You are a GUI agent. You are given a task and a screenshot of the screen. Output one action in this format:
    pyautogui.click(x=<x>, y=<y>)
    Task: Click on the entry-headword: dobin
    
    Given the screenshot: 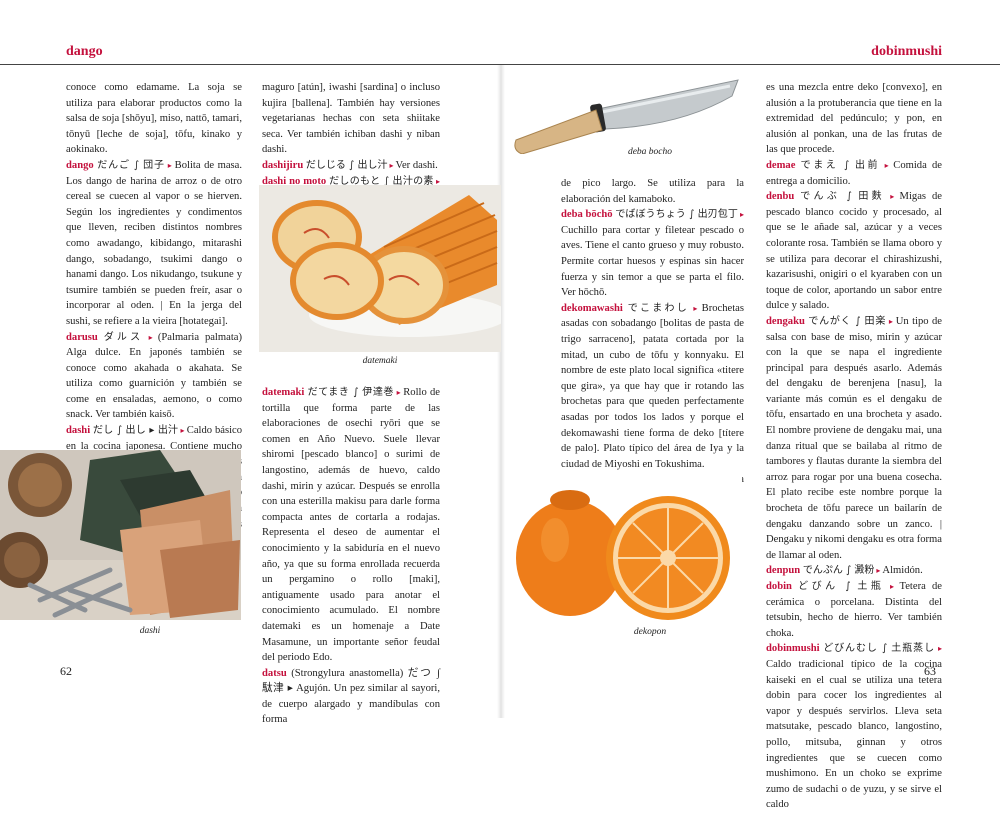 What is the action you would take?
    pyautogui.click(x=779, y=586)
    